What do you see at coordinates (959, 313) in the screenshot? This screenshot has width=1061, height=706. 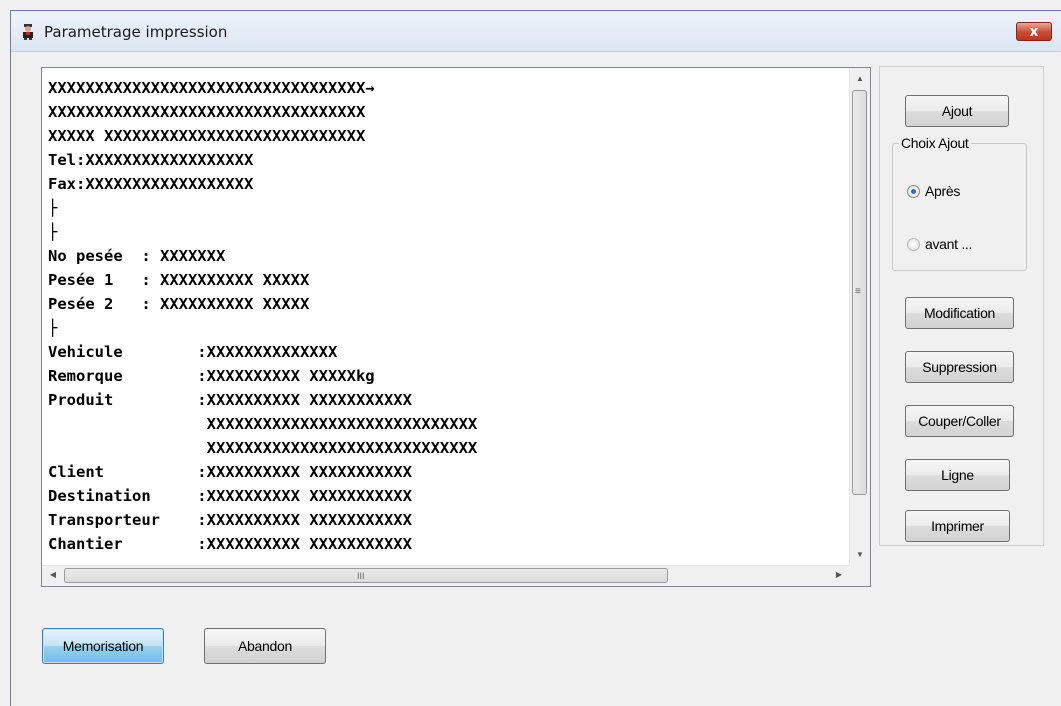 I see `modification-button: Modification` at bounding box center [959, 313].